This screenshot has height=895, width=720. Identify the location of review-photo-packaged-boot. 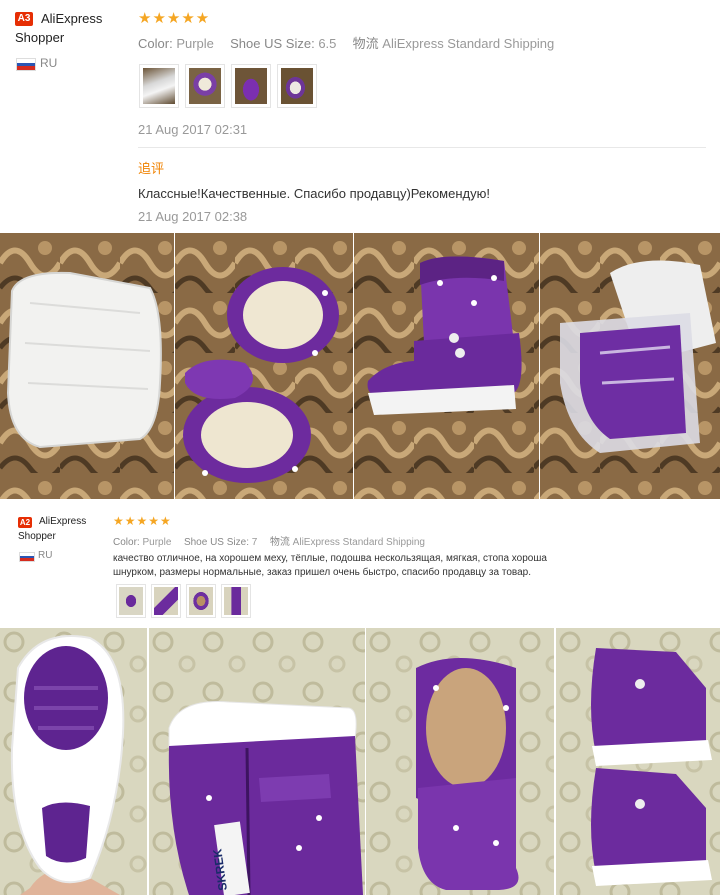
(87, 366).